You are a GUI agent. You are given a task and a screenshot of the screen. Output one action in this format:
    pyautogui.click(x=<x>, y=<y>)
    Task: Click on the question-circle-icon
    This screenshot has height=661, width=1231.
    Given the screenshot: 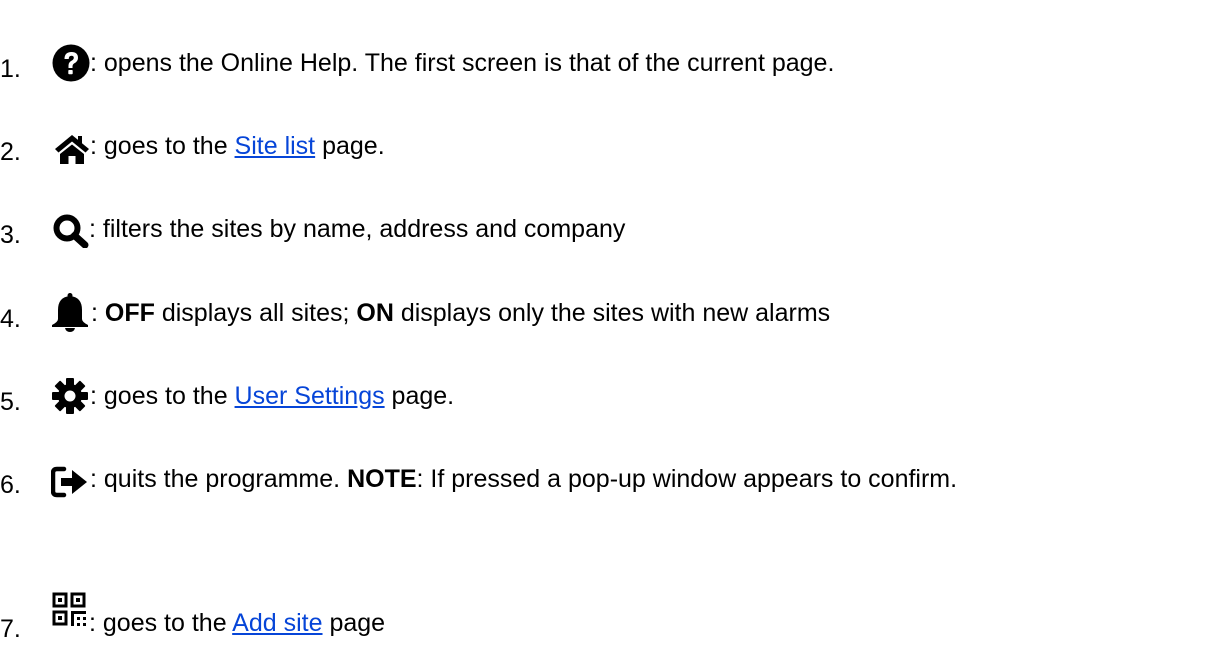 What is the action you would take?
    pyautogui.click(x=71, y=63)
    